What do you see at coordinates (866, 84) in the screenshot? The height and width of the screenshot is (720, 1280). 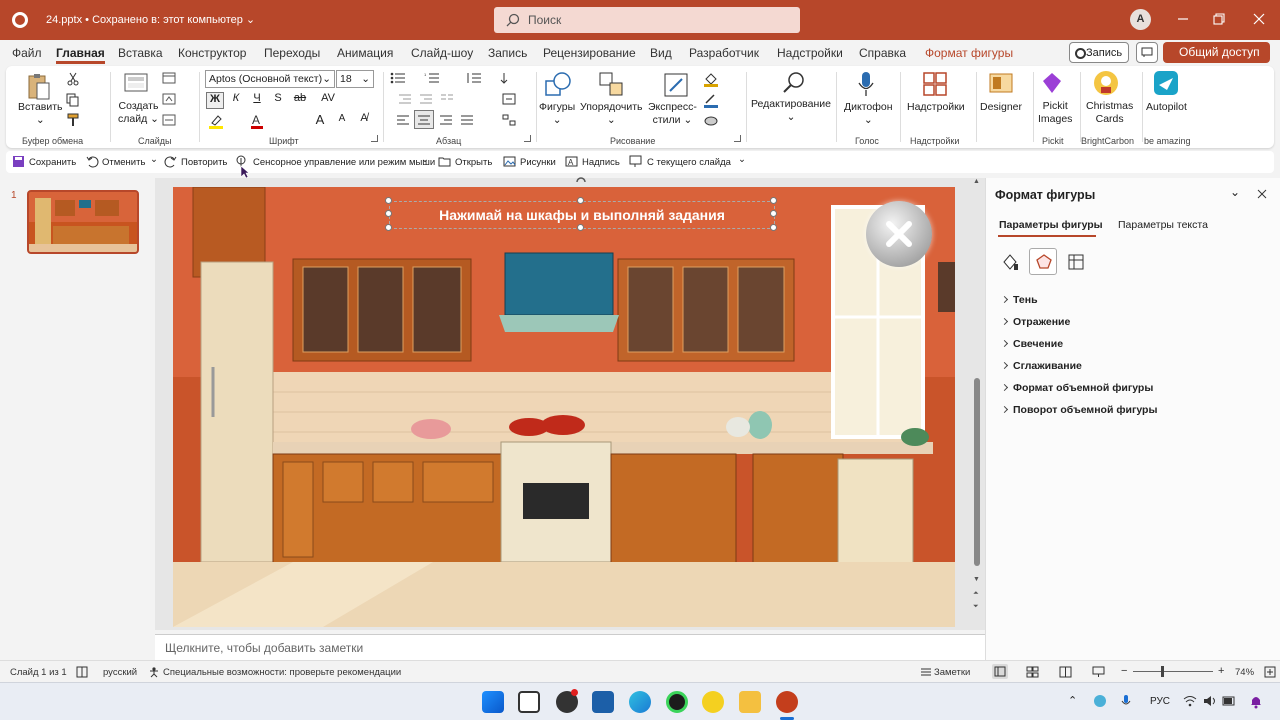 I see `microphone-icon` at bounding box center [866, 84].